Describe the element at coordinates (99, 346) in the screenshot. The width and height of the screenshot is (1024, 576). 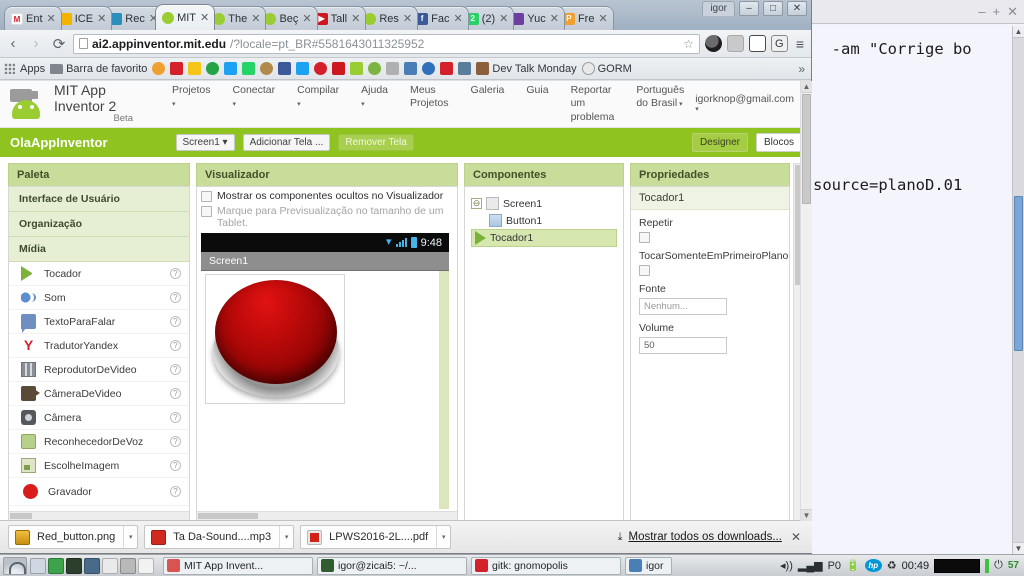
I see `palette-item-tradutoryandex: Y TradutorYandex?` at that location.